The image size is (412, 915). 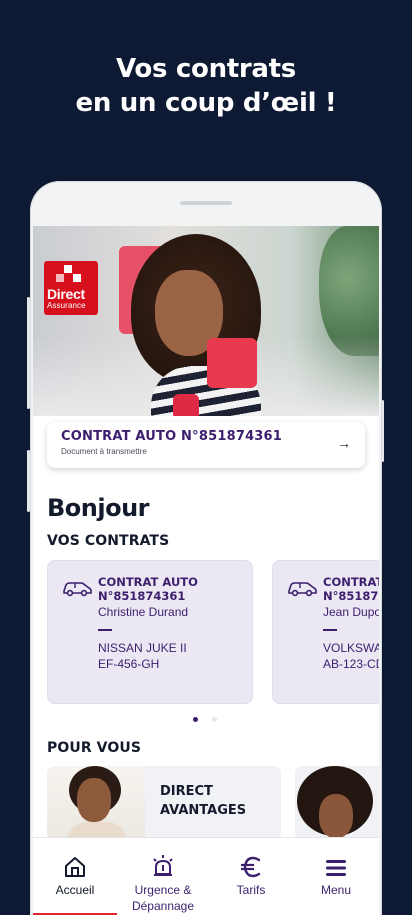 What do you see at coordinates (108, 541) in the screenshot?
I see `contracts-section-title: VOS CONTRATS` at bounding box center [108, 541].